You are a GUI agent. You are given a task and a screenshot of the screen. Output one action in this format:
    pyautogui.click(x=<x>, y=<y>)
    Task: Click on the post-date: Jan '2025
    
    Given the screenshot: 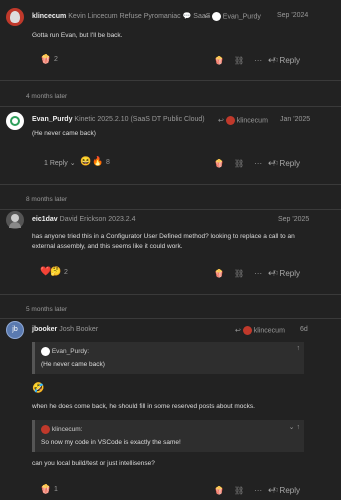 What is the action you would take?
    pyautogui.click(x=295, y=119)
    